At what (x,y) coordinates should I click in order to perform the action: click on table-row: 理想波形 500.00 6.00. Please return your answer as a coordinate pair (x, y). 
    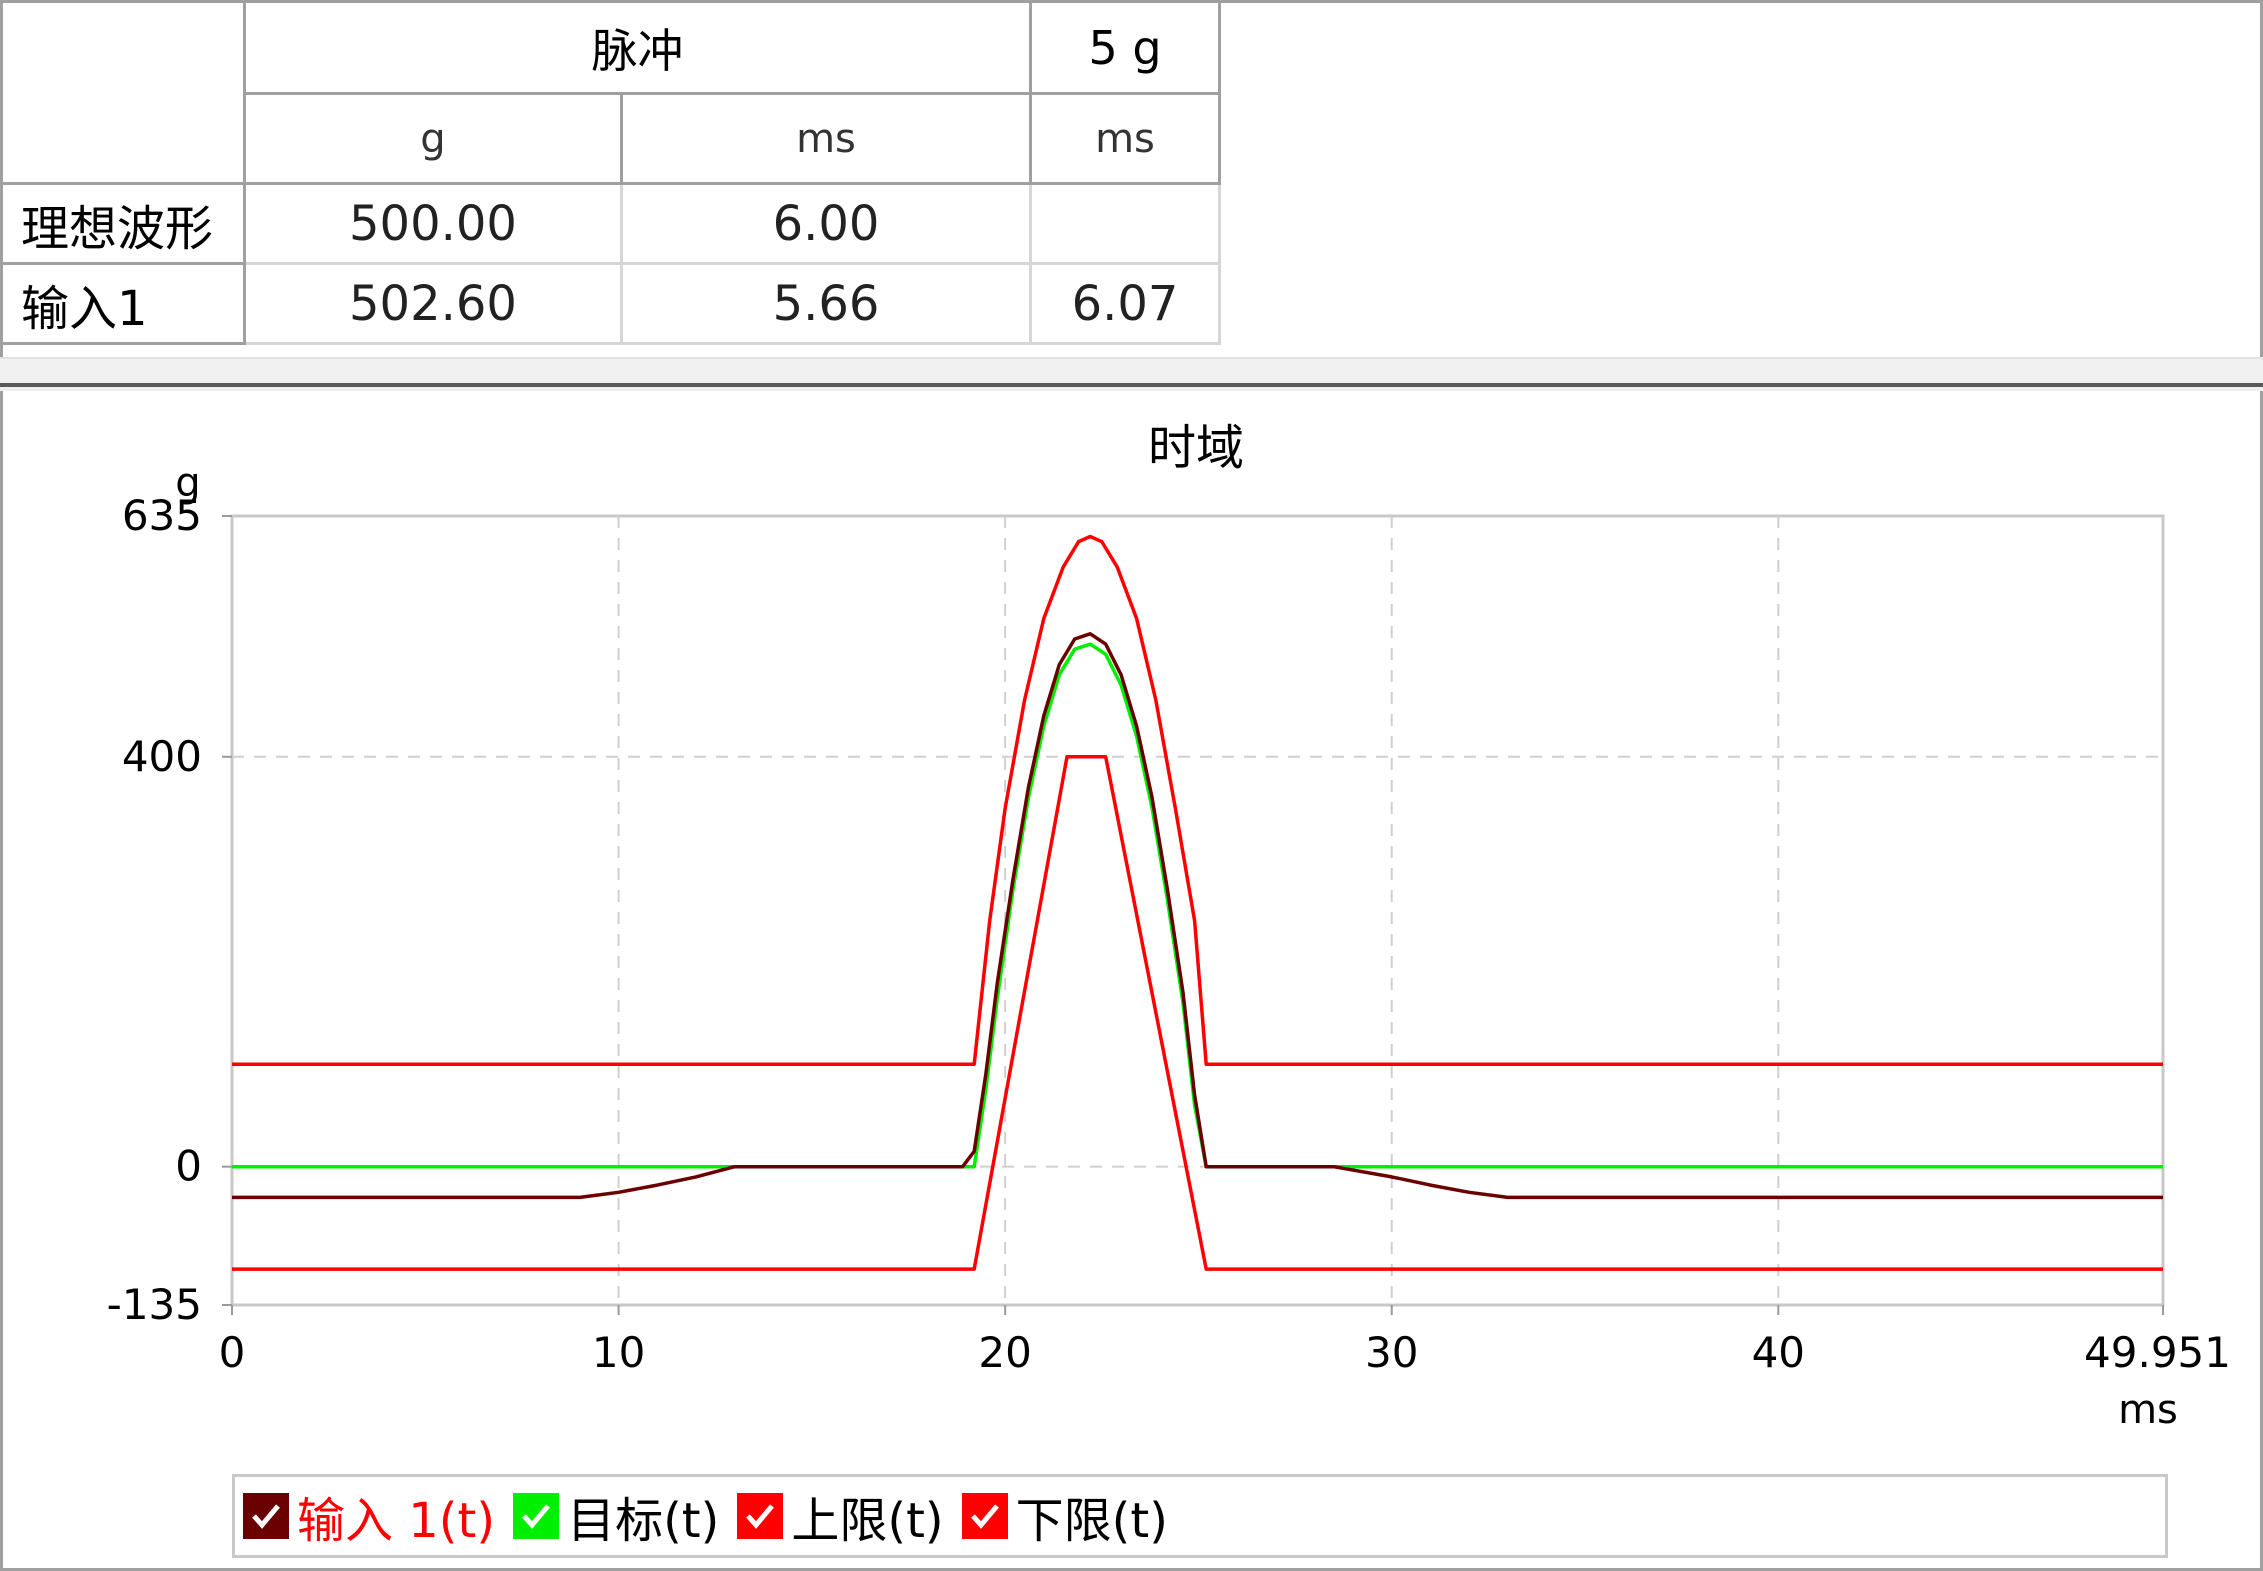
    Looking at the image, I should click on (610, 223).